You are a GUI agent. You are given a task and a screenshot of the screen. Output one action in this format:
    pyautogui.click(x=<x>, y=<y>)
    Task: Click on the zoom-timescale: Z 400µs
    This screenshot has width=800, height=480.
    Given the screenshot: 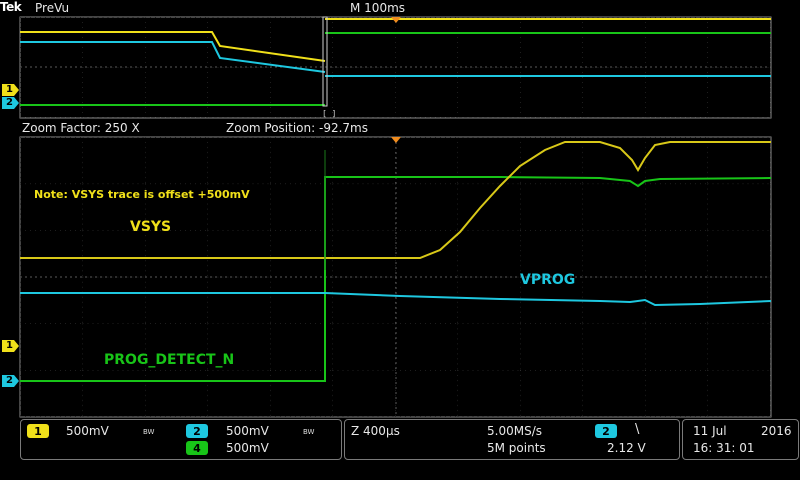 What is the action you would take?
    pyautogui.click(x=375, y=431)
    